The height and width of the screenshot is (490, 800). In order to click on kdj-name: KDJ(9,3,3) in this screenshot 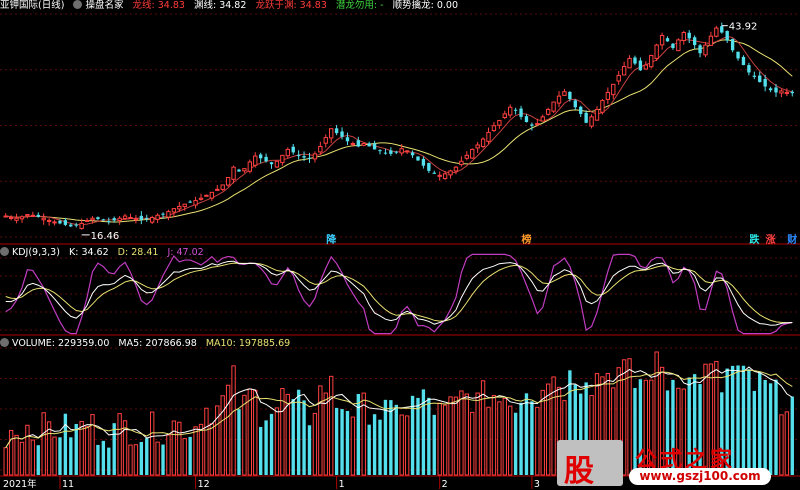, I will do `click(36, 252)`.